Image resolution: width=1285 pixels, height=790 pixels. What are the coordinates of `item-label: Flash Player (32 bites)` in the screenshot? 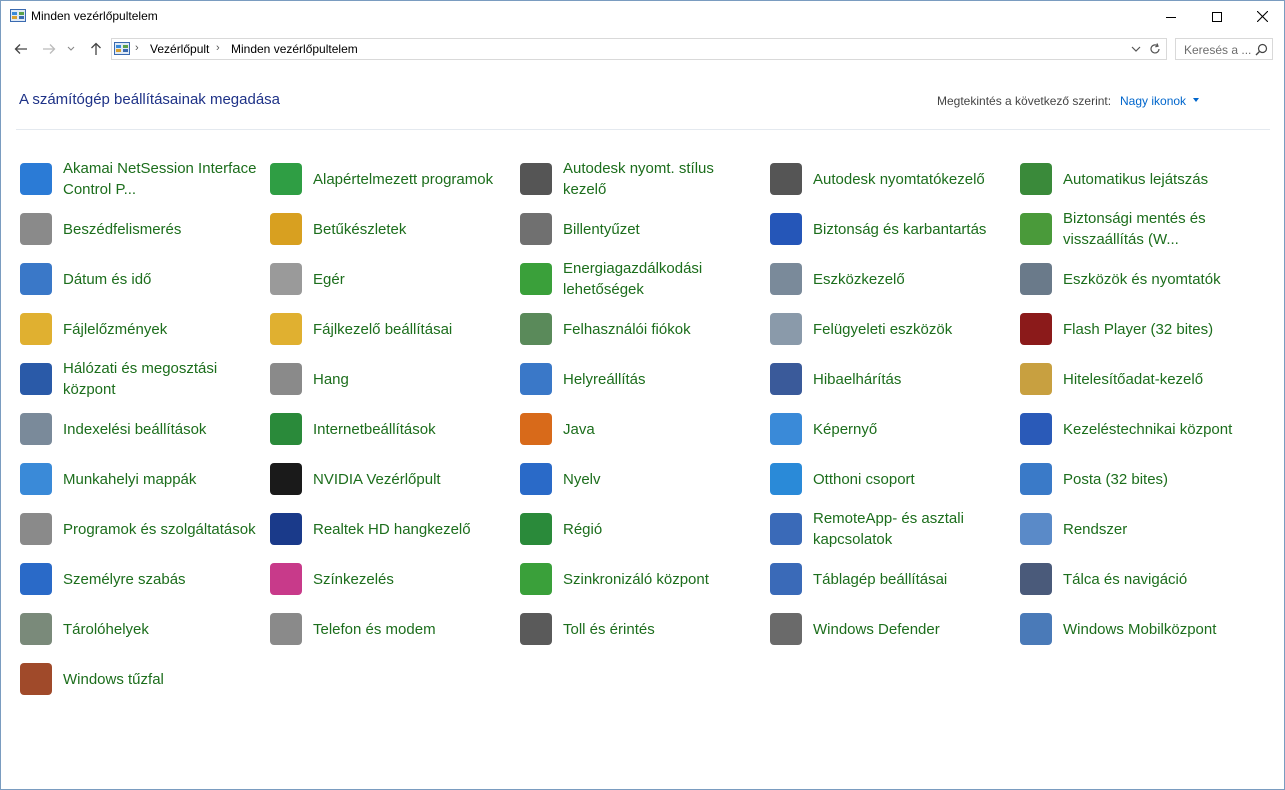 It's located at (1160, 329).